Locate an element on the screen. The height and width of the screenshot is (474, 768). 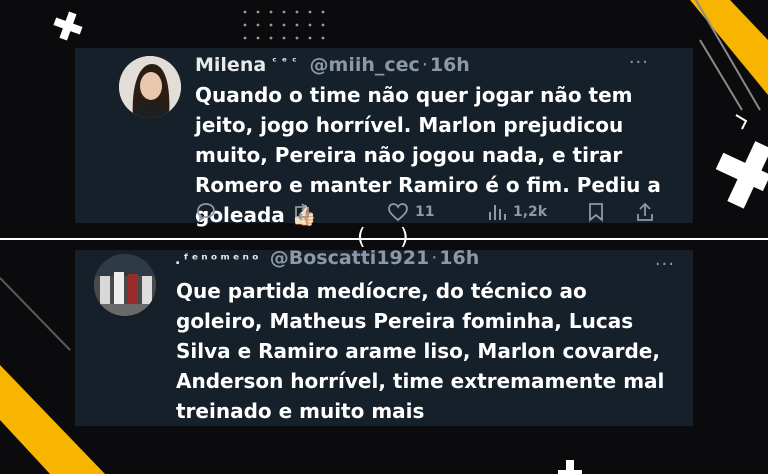
divider-line is located at coordinates (384, 239).